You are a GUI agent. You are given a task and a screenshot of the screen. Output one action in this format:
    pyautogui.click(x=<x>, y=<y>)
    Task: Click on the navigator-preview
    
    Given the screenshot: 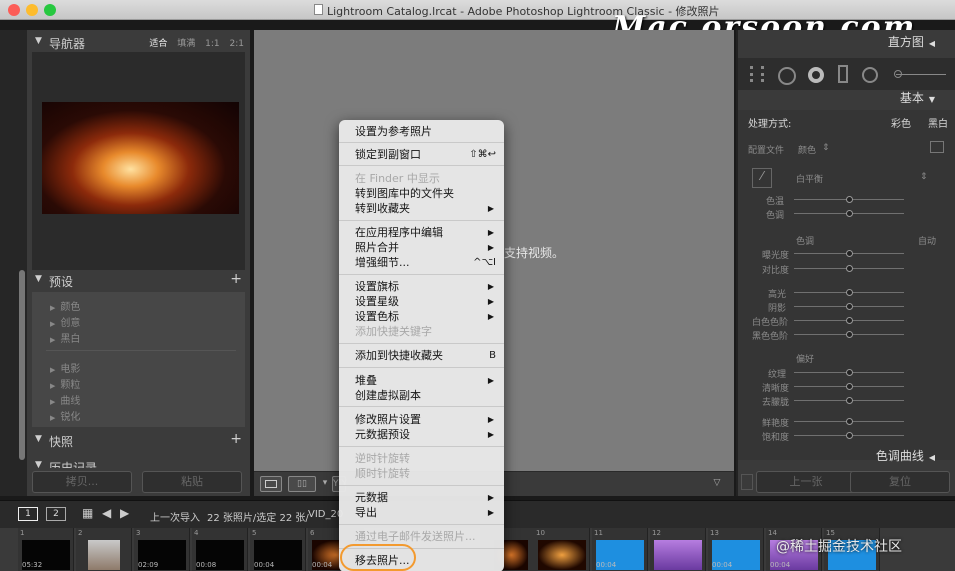 What is the action you would take?
    pyautogui.click(x=138, y=161)
    